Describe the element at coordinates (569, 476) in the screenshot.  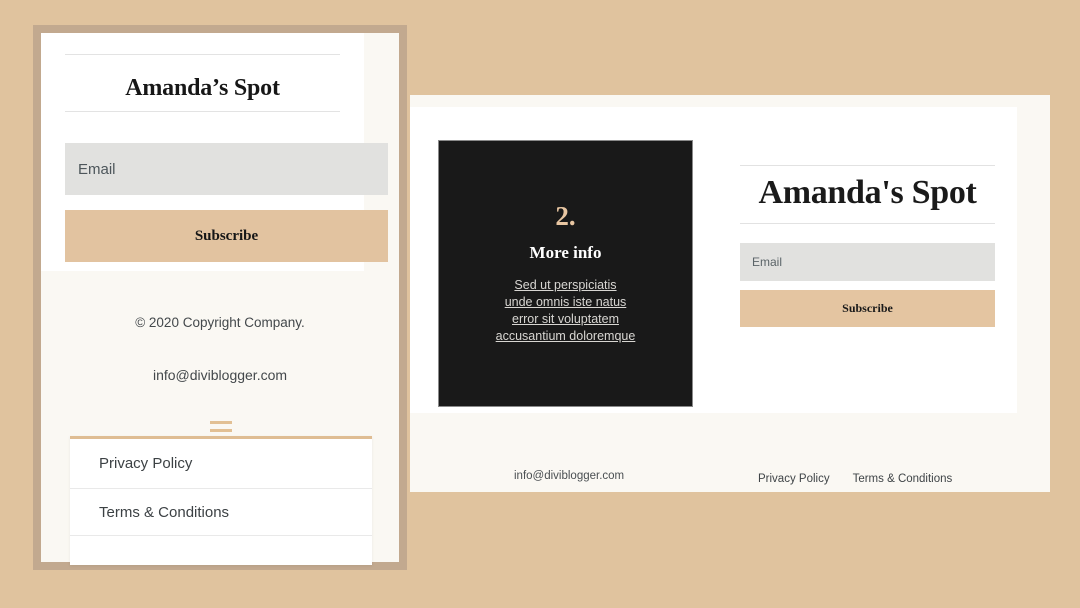
I see `desktop-footer-email: info@diviblogger.com` at that location.